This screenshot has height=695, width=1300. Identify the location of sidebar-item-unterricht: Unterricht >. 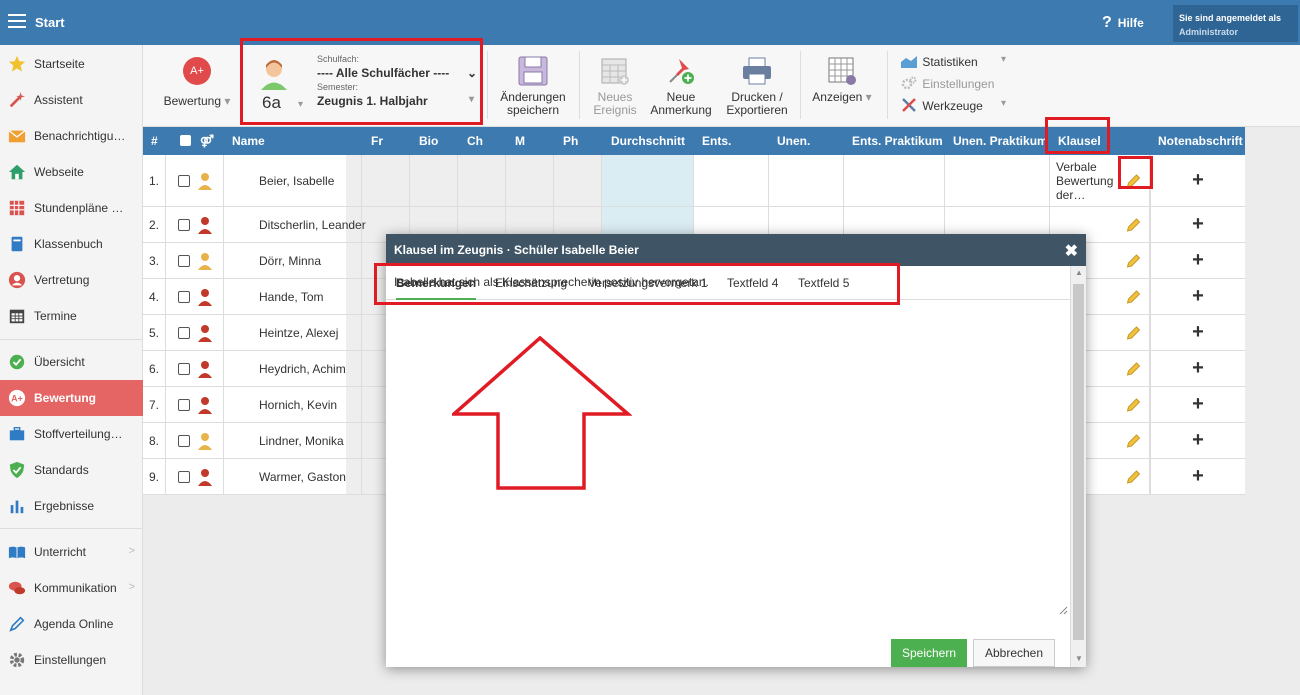
(71, 552).